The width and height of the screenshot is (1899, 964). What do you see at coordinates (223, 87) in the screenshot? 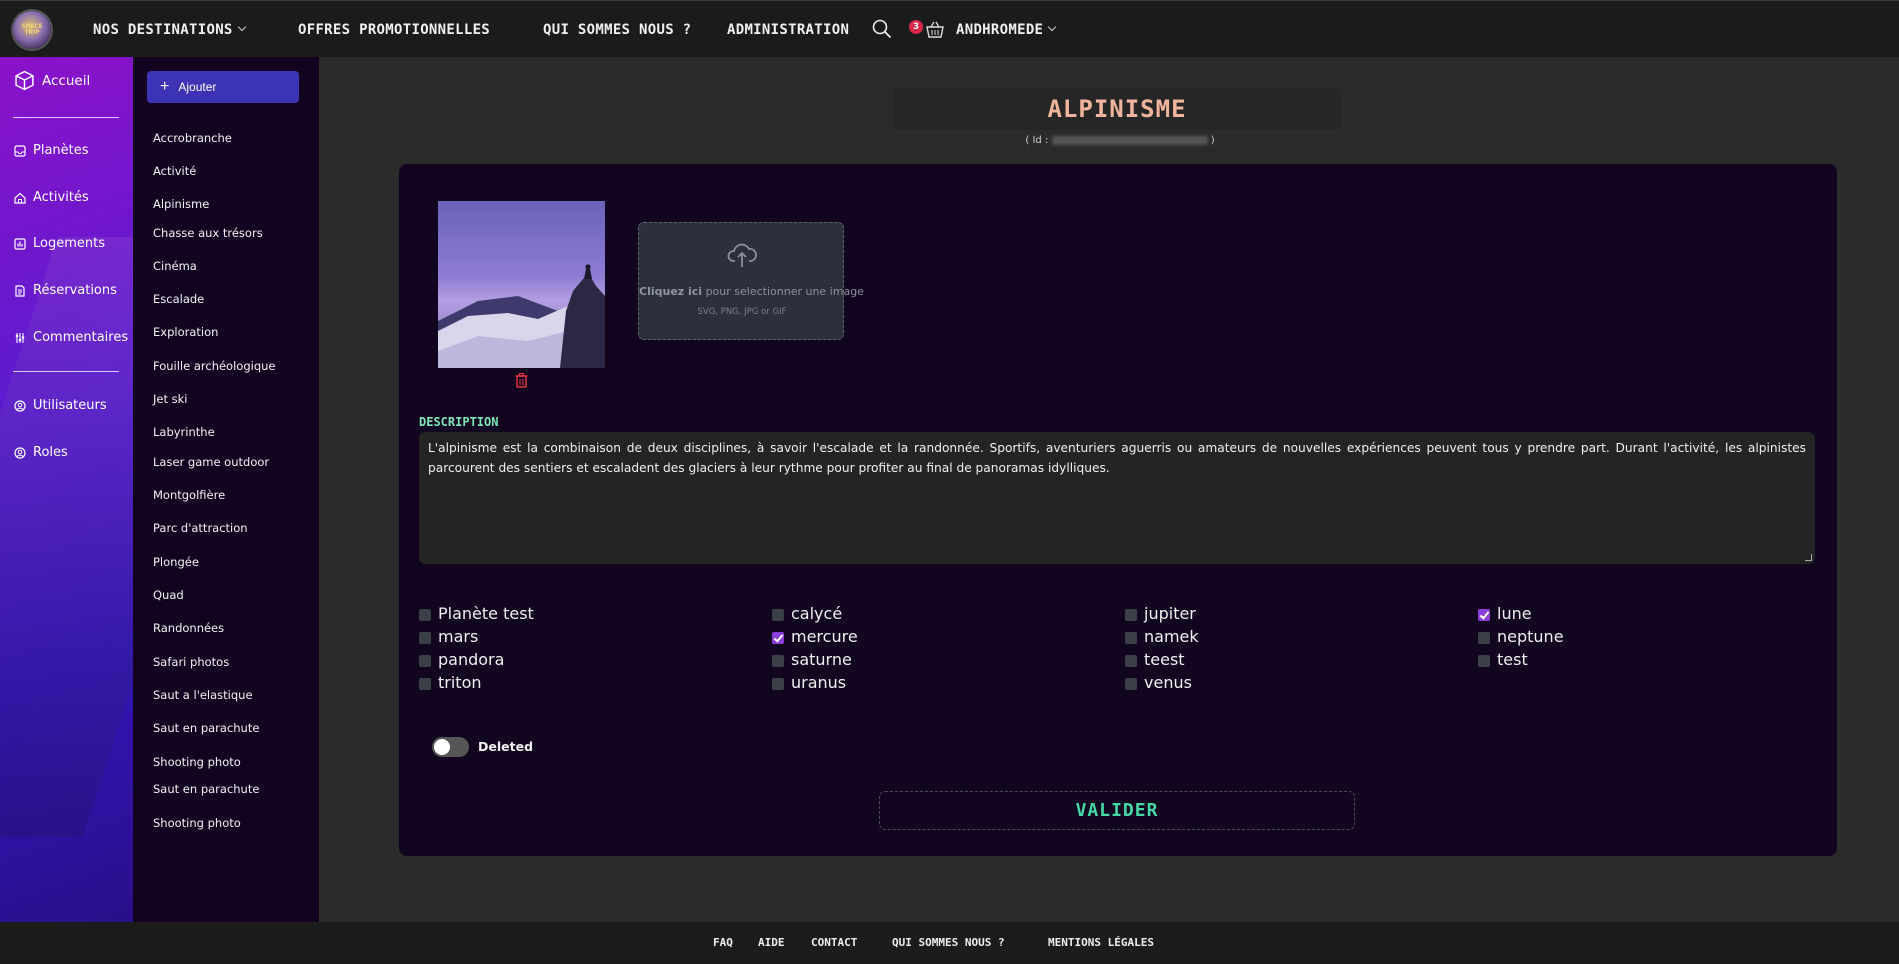
I see `add-button: + Ajouter` at bounding box center [223, 87].